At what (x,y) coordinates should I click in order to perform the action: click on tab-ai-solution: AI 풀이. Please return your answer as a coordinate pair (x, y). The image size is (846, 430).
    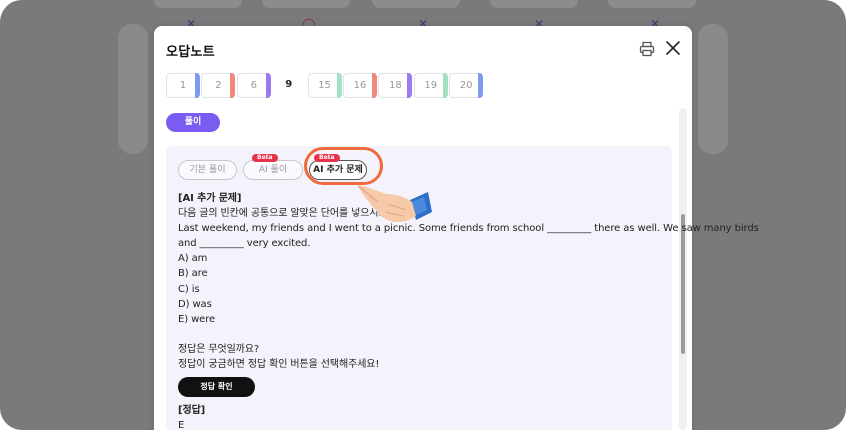
    Looking at the image, I should click on (273, 170).